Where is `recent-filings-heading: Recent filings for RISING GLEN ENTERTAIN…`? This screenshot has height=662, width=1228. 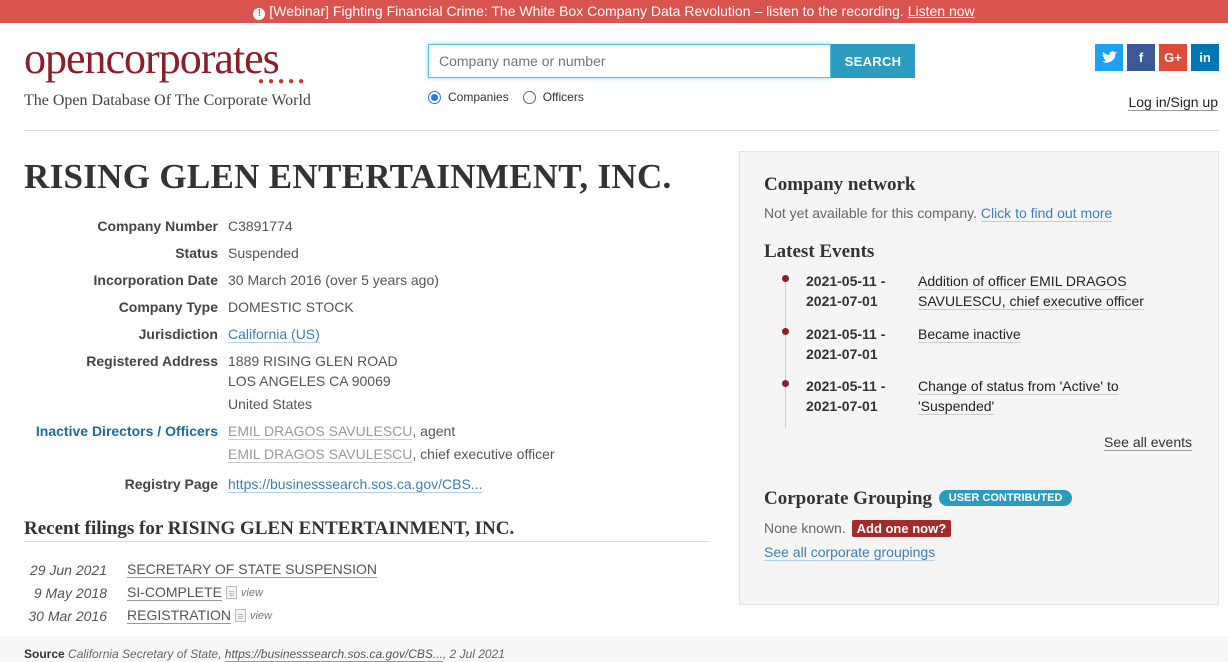
recent-filings-heading: Recent filings for RISING GLEN ENTERTAIN… is located at coordinates (269, 528).